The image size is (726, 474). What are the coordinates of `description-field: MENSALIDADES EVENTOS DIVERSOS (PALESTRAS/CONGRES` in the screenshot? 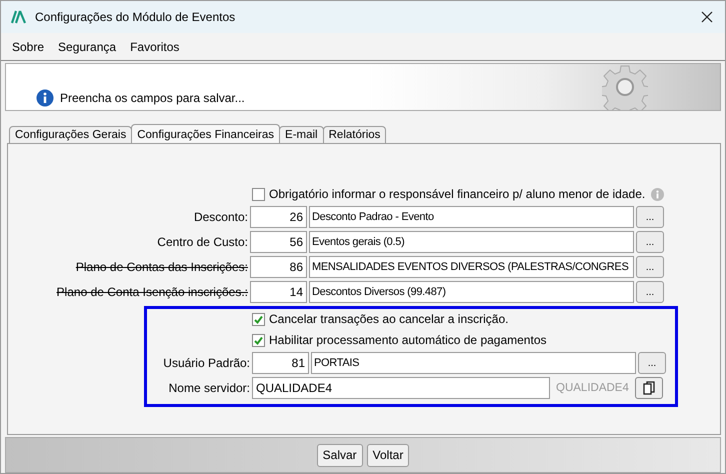 It's located at (471, 267).